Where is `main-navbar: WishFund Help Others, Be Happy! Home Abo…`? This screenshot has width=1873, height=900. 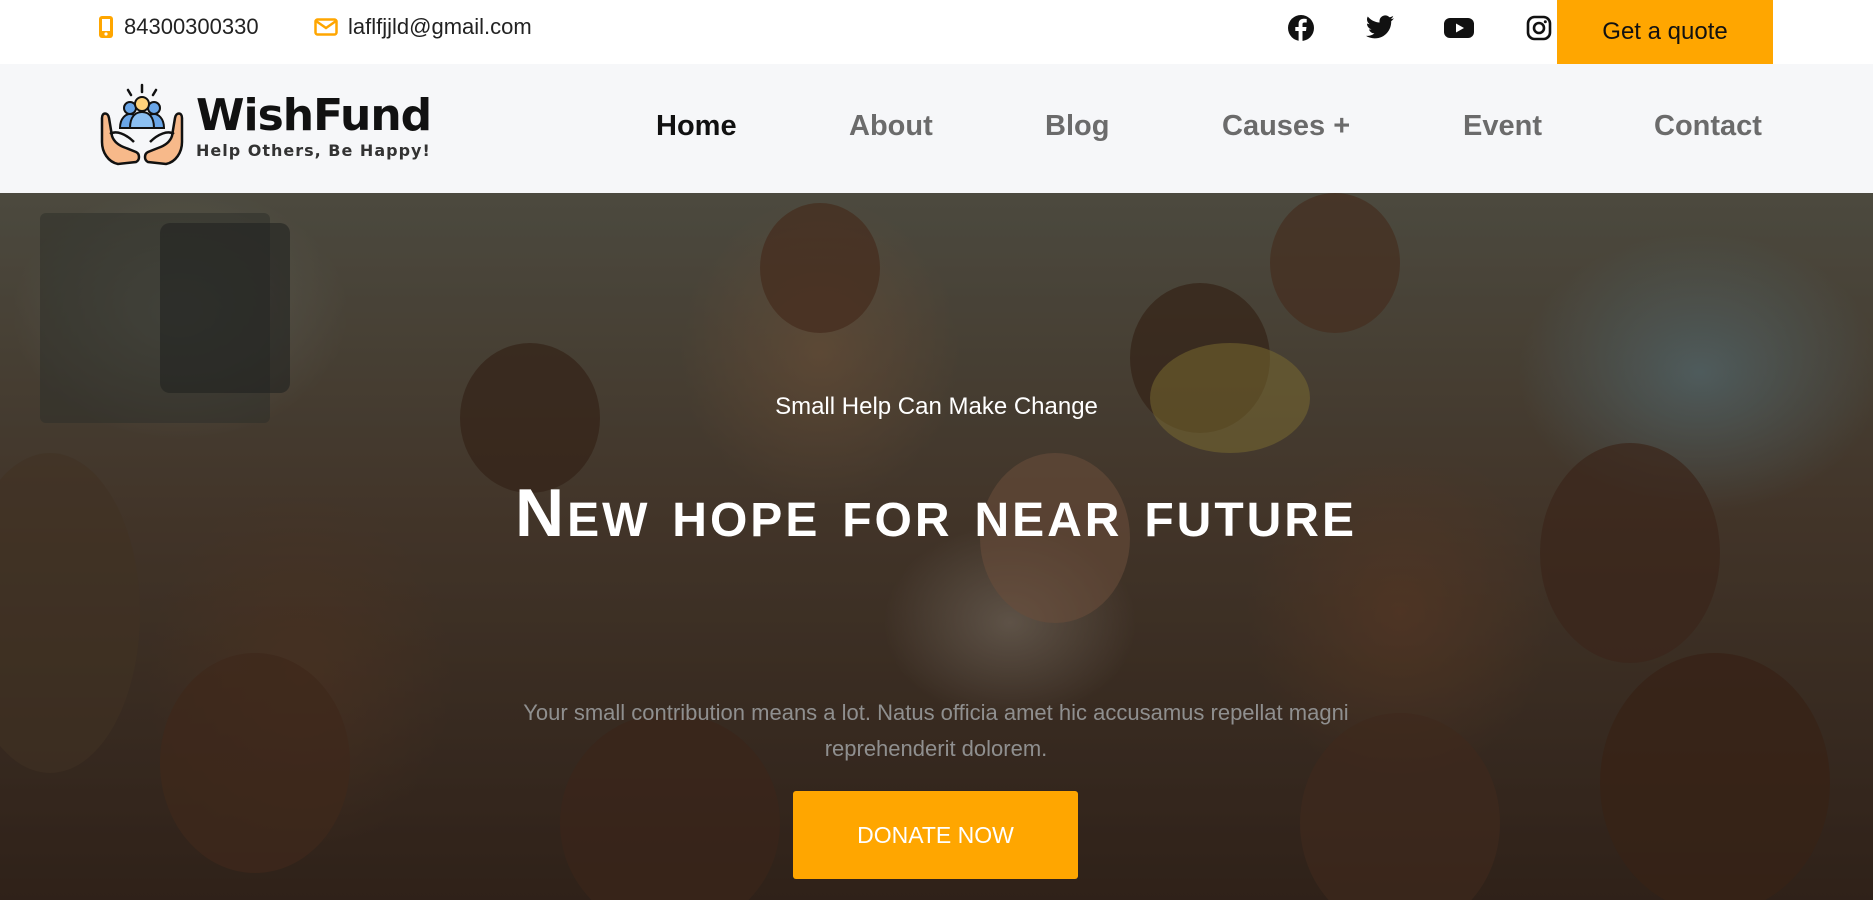 main-navbar: WishFund Help Others, Be Happy! Home Abo… is located at coordinates (936, 128).